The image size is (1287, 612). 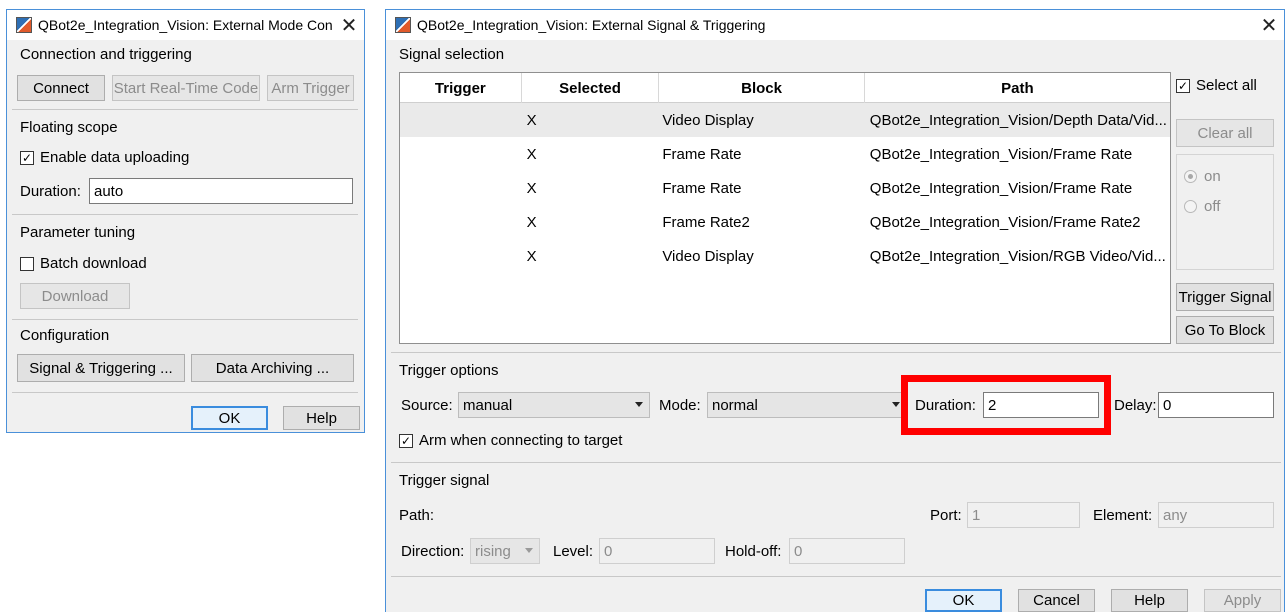 I want to click on level-label: Level:, so click(x=573, y=551).